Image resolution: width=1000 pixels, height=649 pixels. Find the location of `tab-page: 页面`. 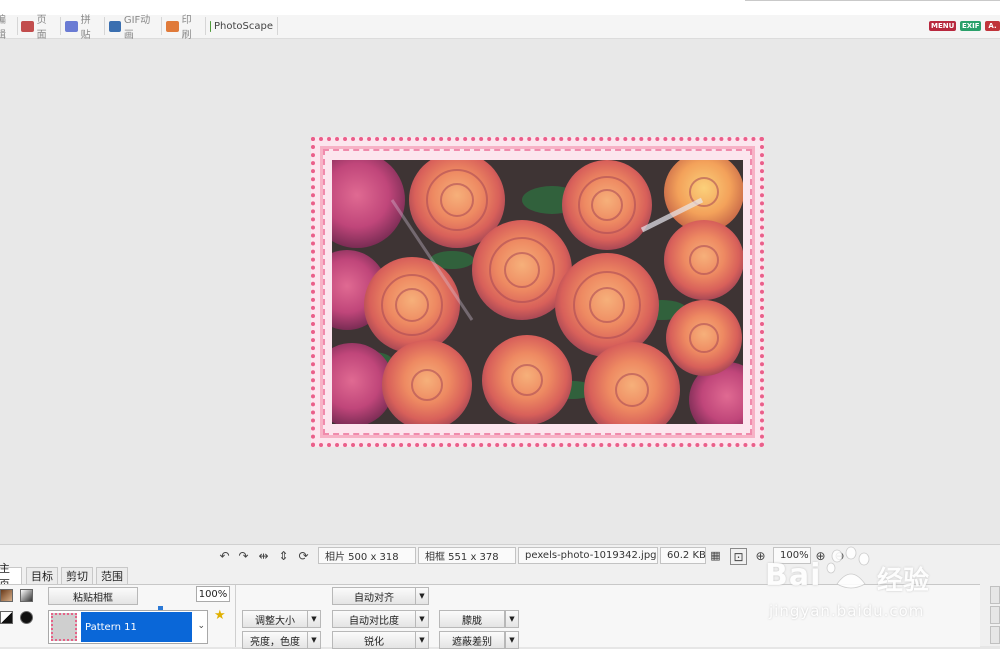

tab-page: 页面 is located at coordinates (39, 28).